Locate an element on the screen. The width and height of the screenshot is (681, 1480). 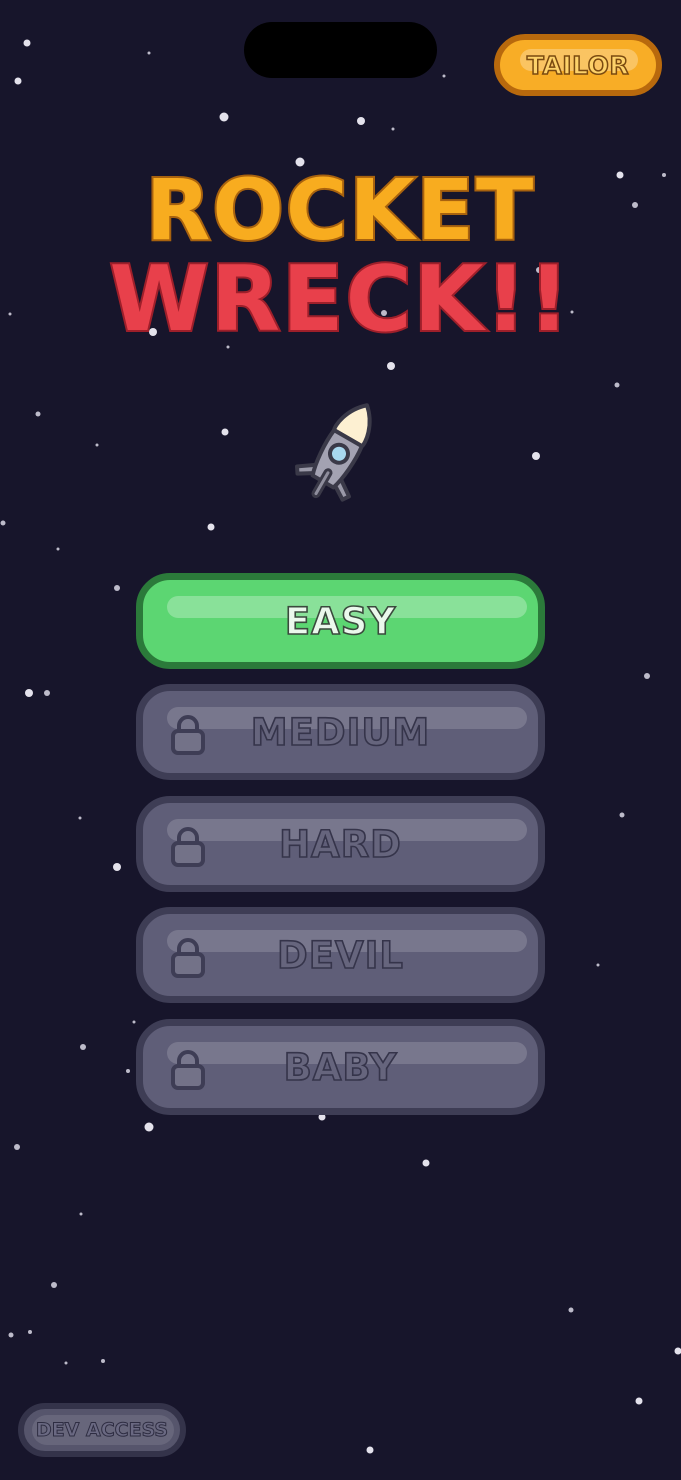
level-label-devil: DEVIL is located at coordinates (340, 955).